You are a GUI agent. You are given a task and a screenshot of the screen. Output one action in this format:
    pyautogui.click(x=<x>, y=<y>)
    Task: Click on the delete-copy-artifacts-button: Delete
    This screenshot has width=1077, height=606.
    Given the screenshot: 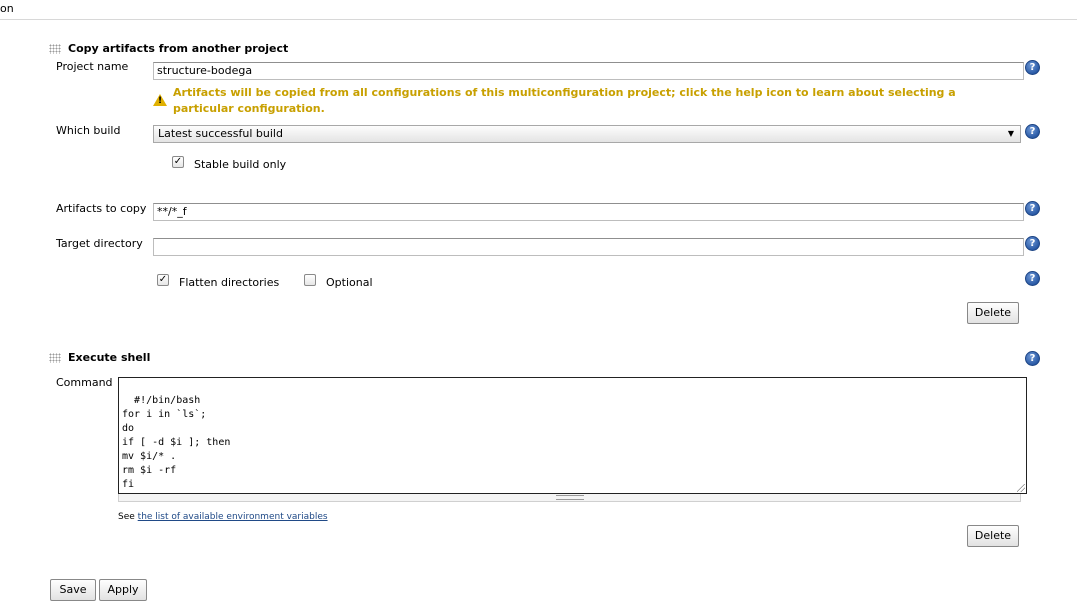 What is the action you would take?
    pyautogui.click(x=993, y=313)
    